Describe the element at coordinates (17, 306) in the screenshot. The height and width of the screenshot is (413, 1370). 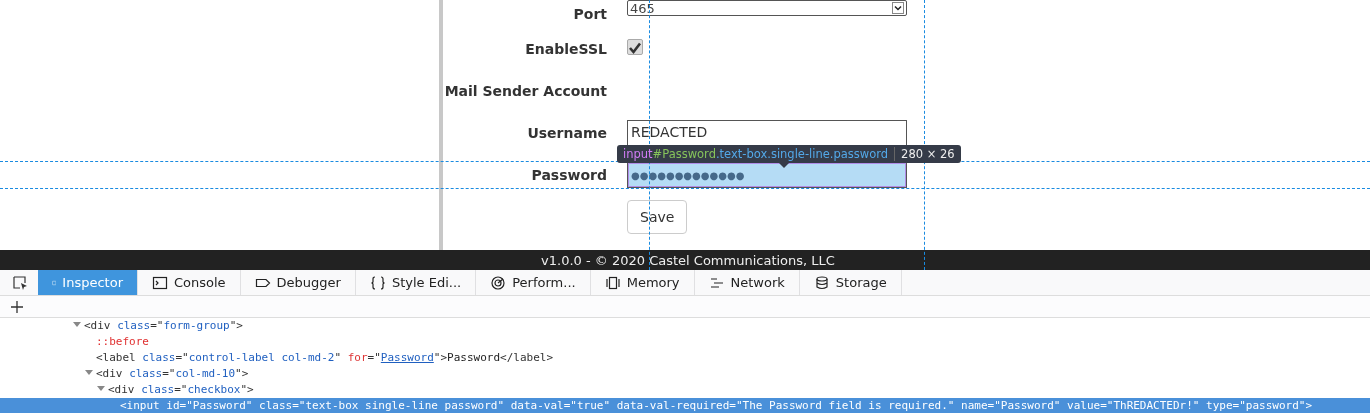
I see `add-icon` at that location.